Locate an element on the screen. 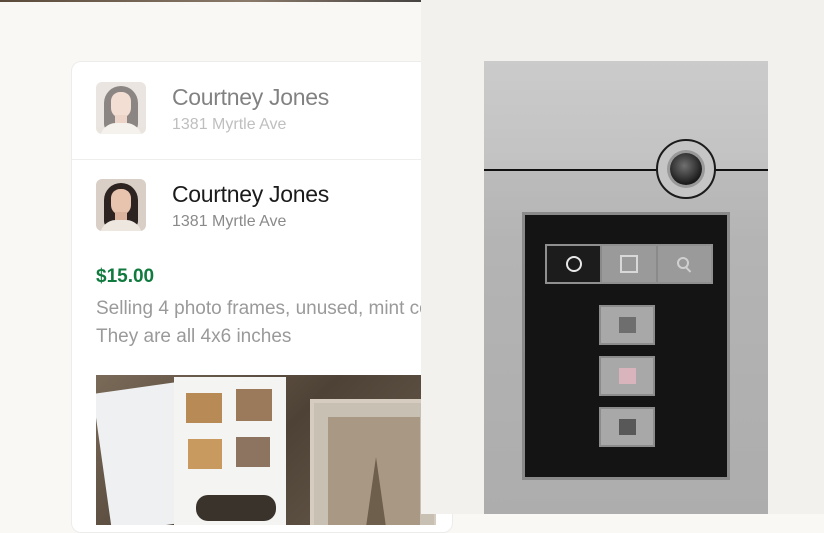 Image resolution: width=824 pixels, height=533 pixels. circle-icon is located at coordinates (573, 264).